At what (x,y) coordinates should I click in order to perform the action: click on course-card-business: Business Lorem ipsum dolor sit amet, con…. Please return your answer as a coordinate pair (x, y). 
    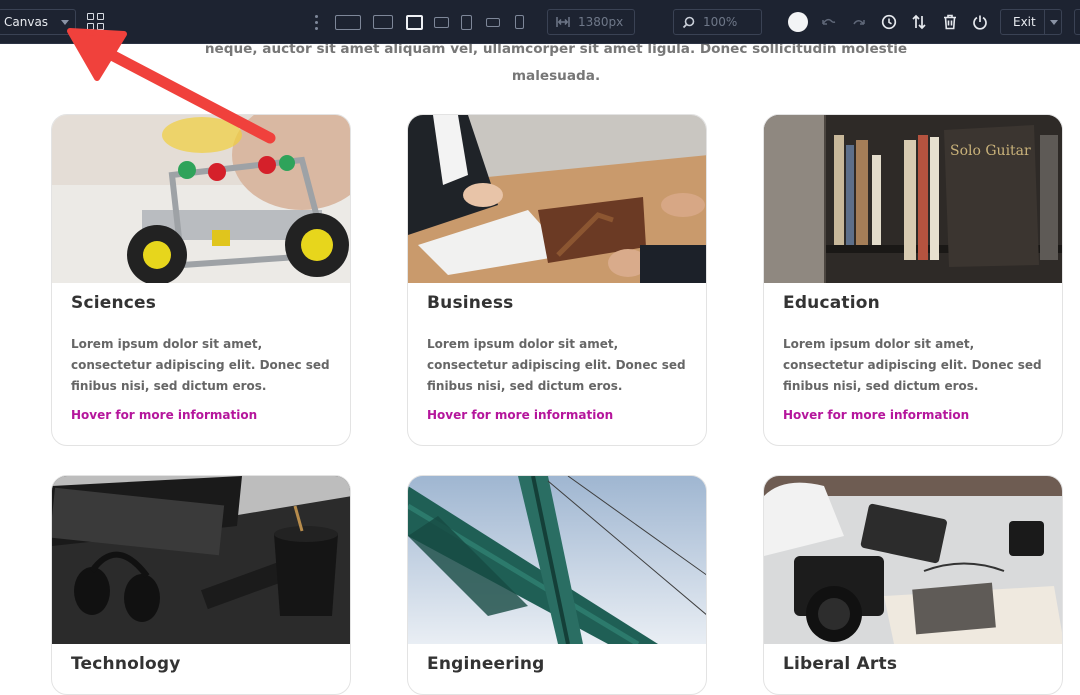
    Looking at the image, I should click on (557, 280).